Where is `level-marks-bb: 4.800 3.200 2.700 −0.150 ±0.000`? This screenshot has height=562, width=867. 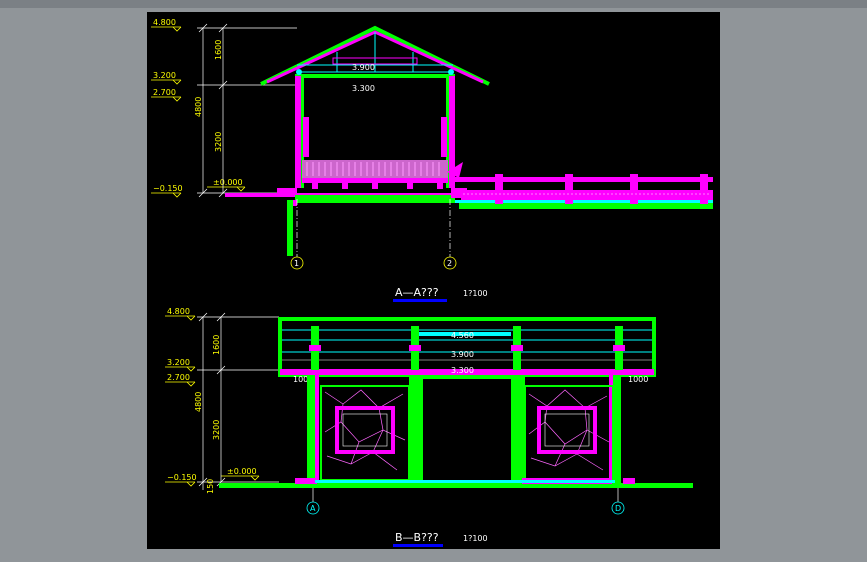
level-marks-bb: 4.800 3.200 2.700 −0.150 ±0.000 is located at coordinates (212, 397).